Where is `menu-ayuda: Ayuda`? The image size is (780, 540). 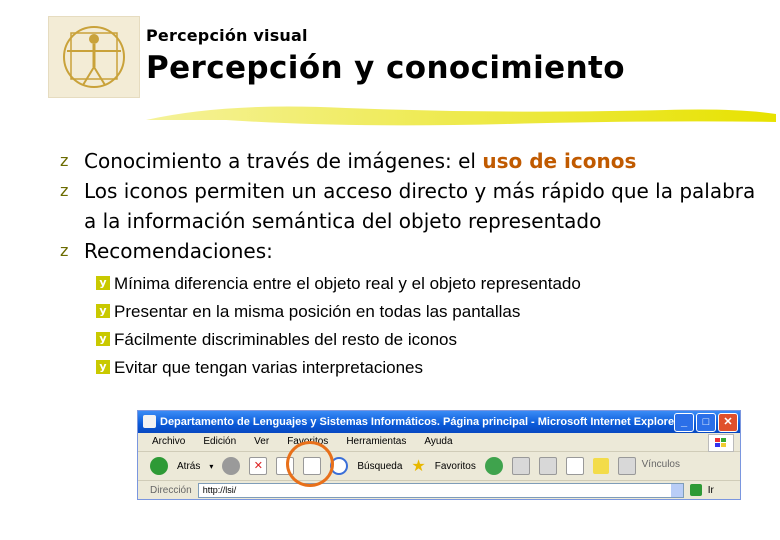
menu-ayuda: Ayuda is located at coordinates (438, 442).